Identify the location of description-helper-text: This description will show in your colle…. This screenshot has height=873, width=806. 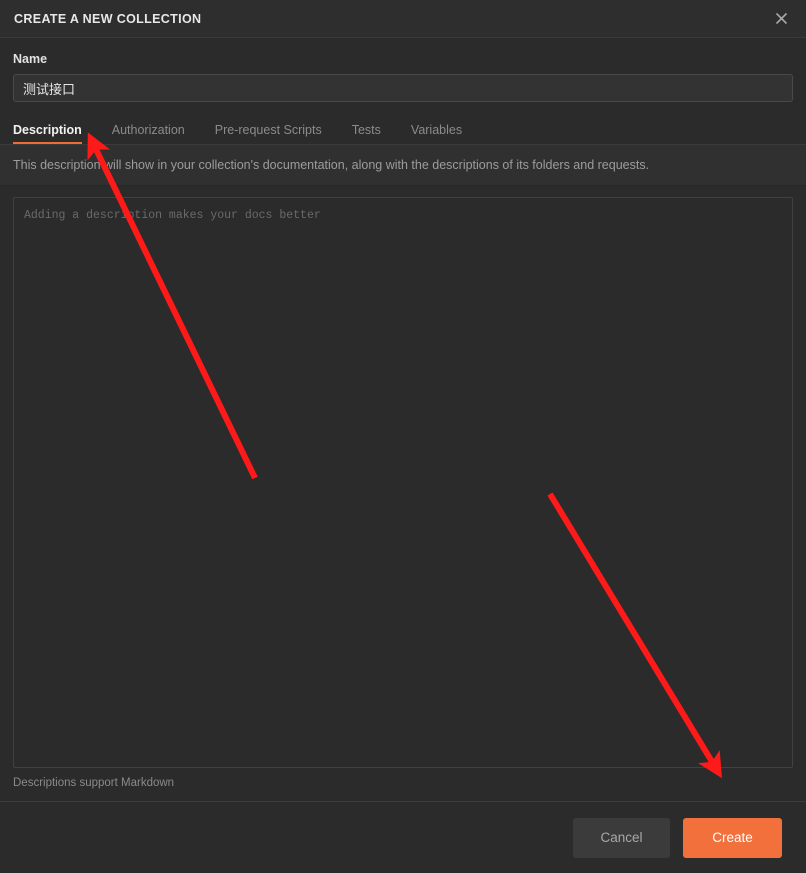
(403, 165).